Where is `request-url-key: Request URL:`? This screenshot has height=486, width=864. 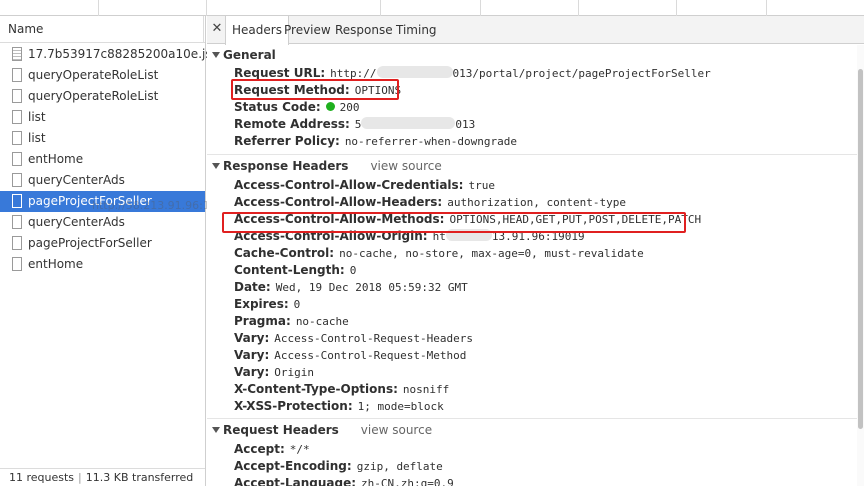
request-url-key: Request URL: is located at coordinates (280, 73).